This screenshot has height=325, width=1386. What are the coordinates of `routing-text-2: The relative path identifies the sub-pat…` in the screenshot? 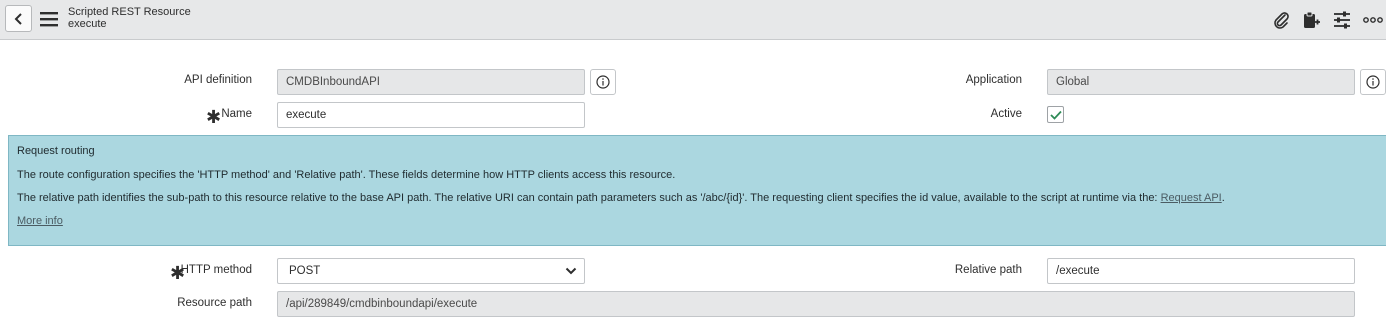 It's located at (621, 198).